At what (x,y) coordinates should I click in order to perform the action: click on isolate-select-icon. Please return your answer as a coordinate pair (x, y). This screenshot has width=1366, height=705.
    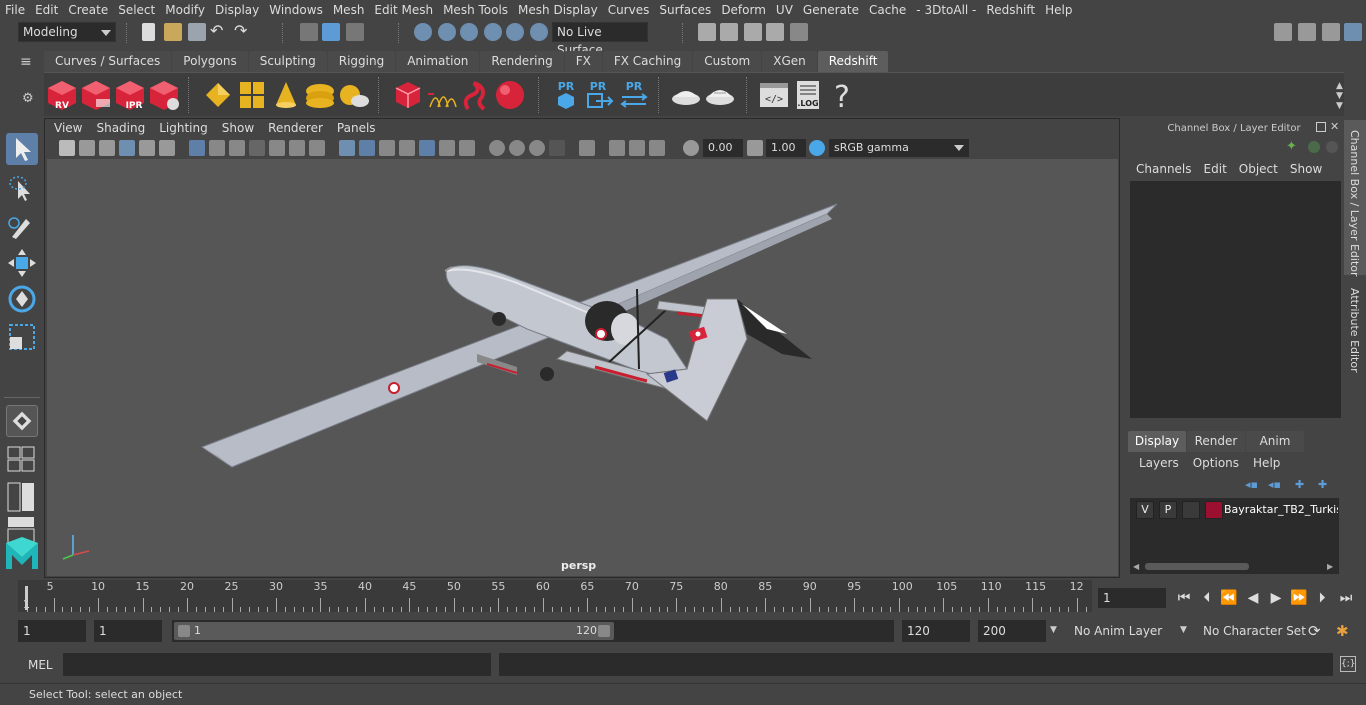
    Looking at the image, I should click on (587, 148).